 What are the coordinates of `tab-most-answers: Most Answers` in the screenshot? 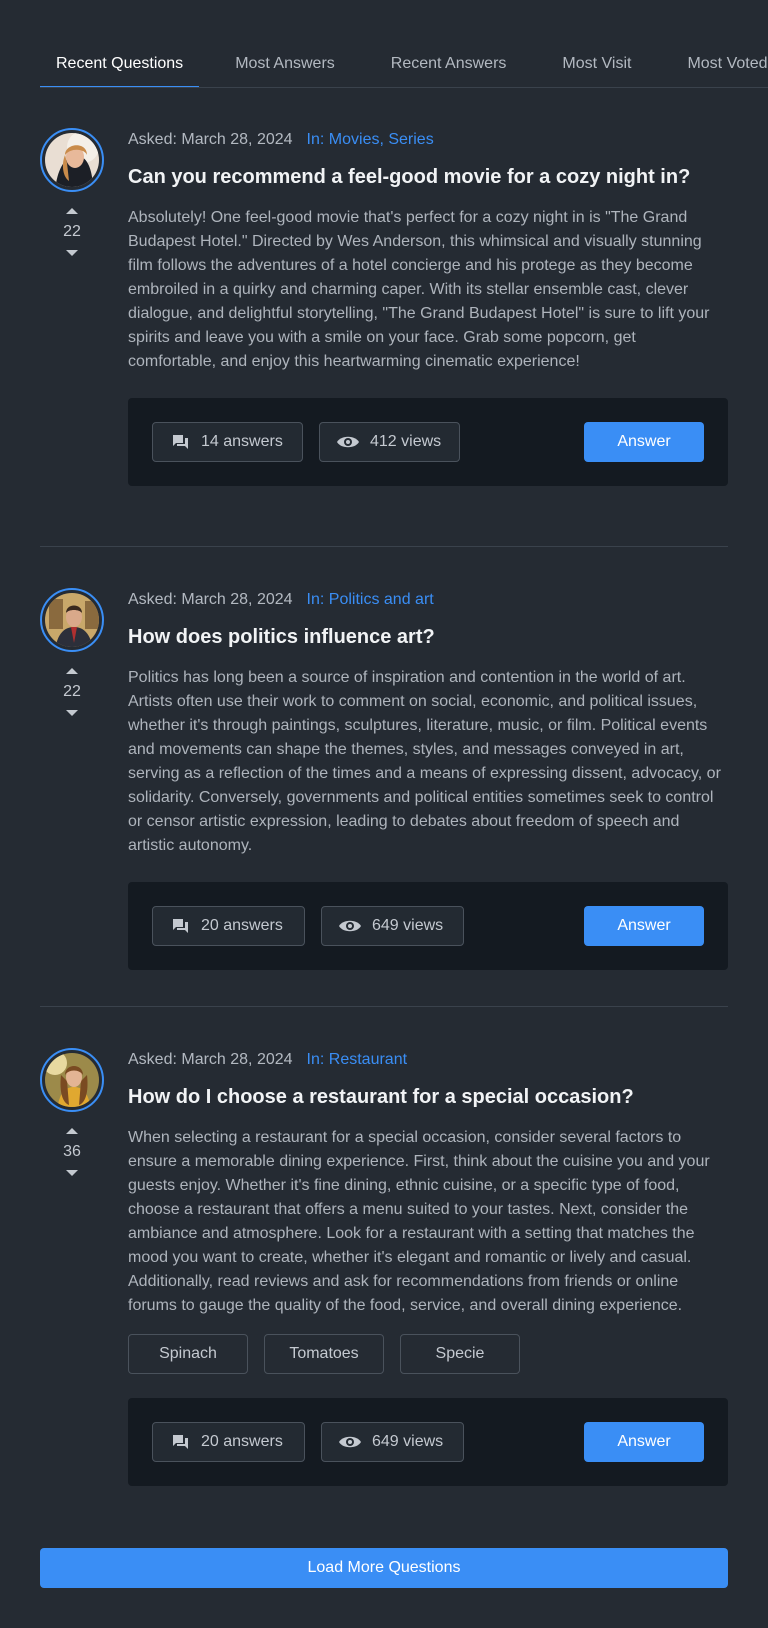 It's located at (285, 66).